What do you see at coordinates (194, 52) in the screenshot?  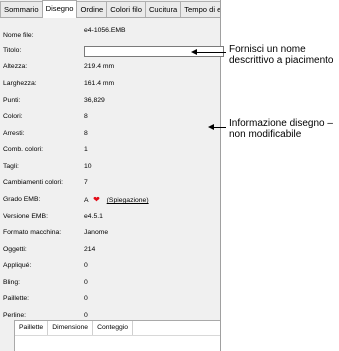 I see `title-arrow-head` at bounding box center [194, 52].